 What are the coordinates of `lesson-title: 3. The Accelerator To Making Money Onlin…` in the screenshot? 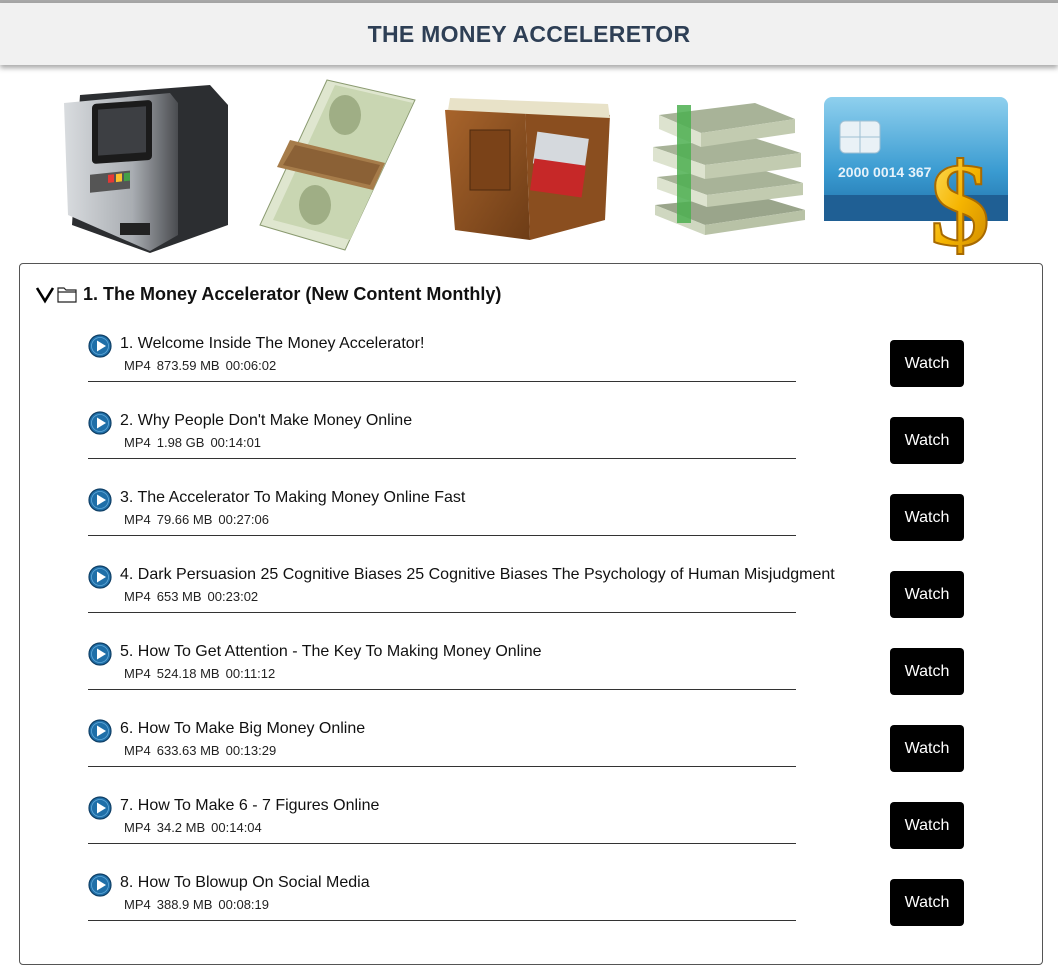 It's located at (292, 498).